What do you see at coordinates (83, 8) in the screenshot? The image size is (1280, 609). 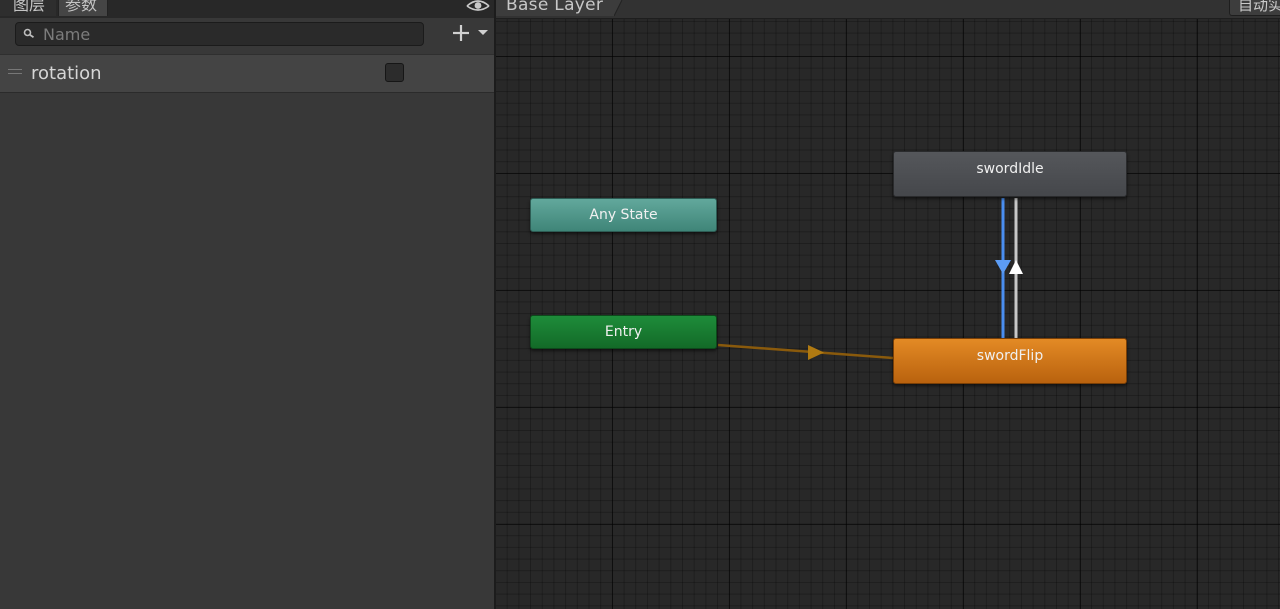 I see `tab-parameters: 参数` at bounding box center [83, 8].